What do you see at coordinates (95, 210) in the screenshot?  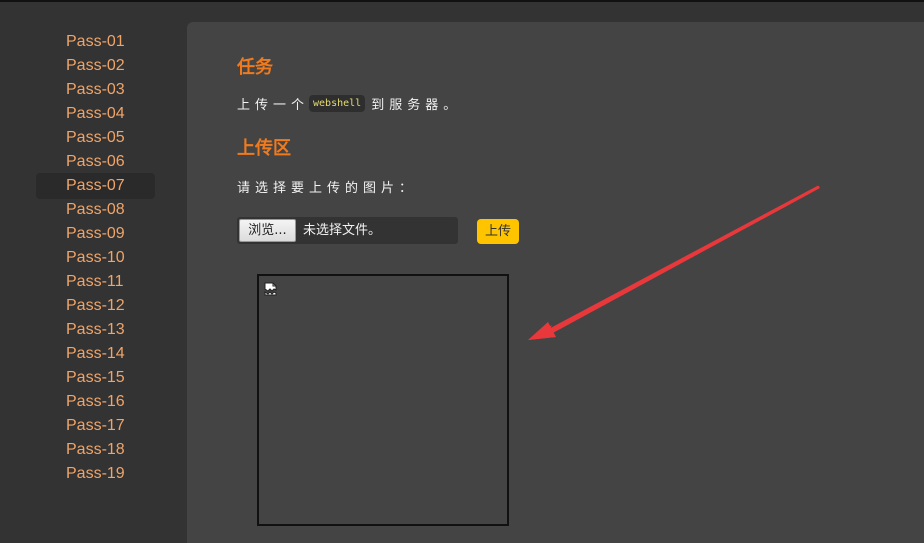 I see `sidebar-item-pass-08: Pass-08` at bounding box center [95, 210].